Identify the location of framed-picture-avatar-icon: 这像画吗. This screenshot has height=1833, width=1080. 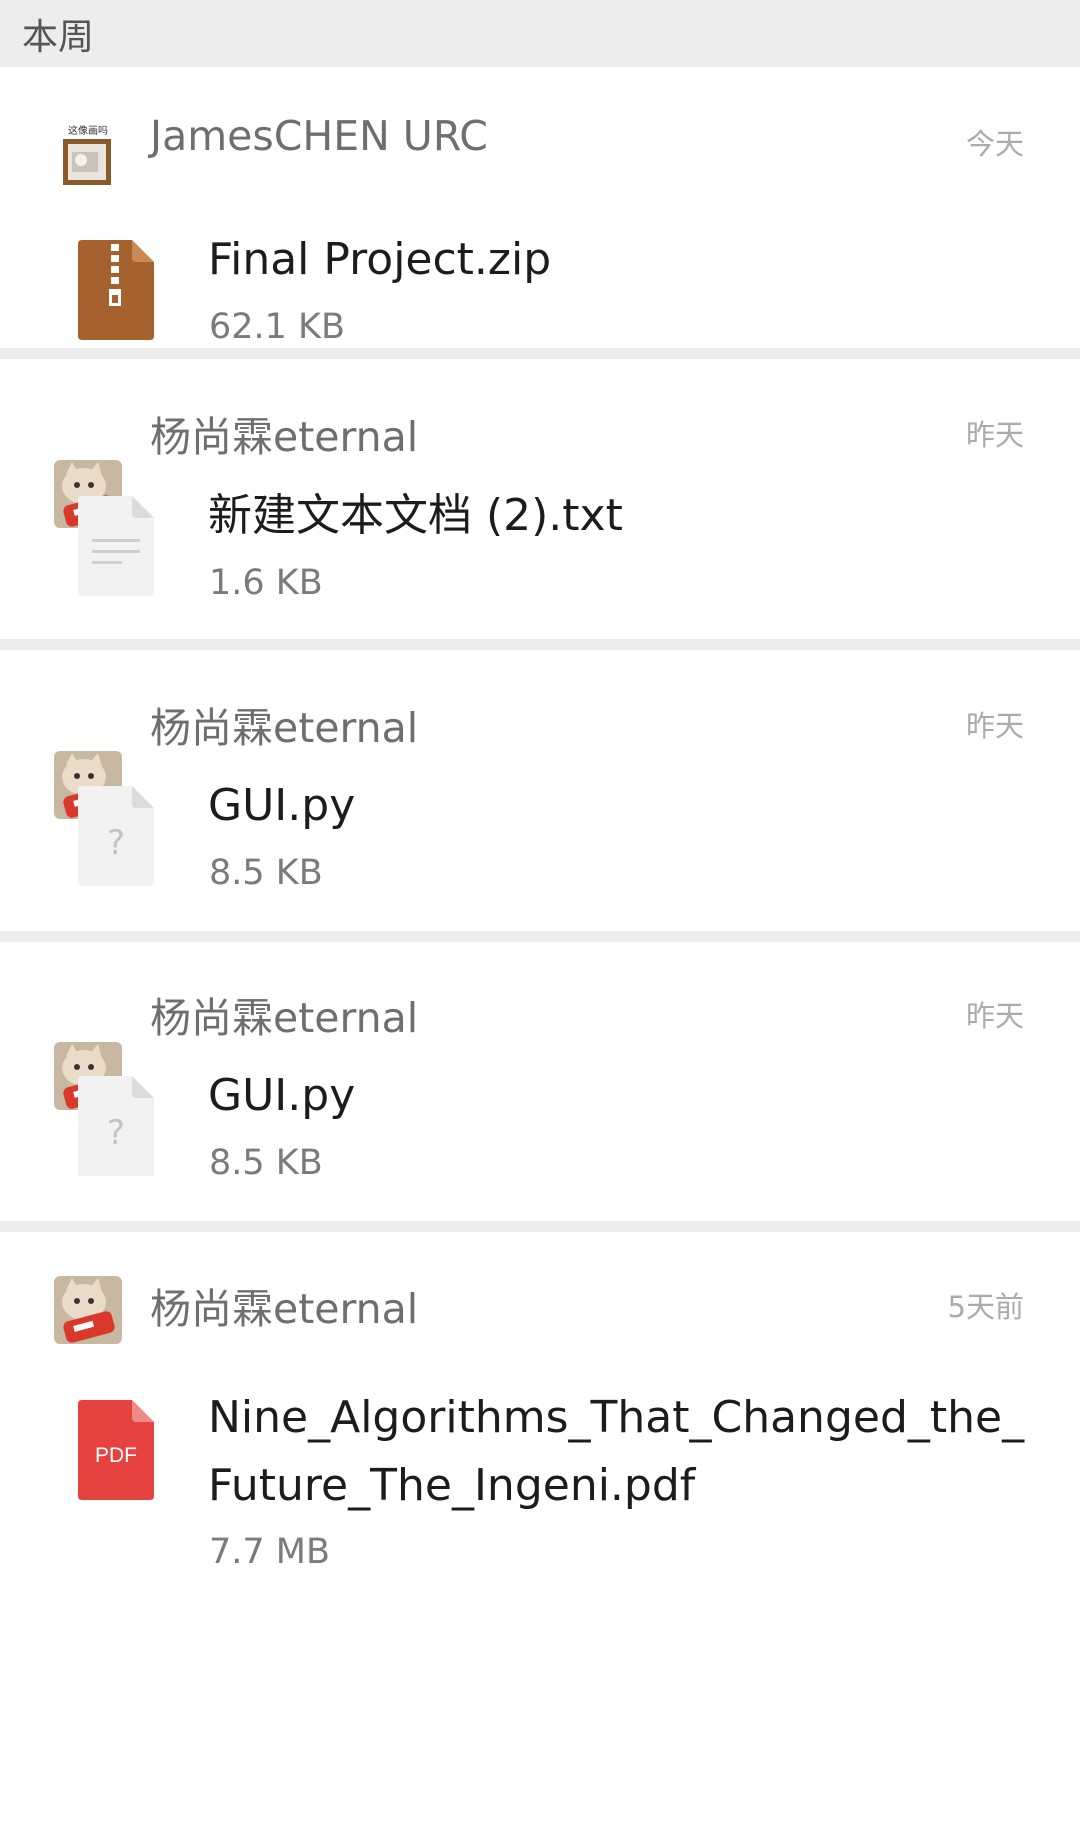
(88, 156).